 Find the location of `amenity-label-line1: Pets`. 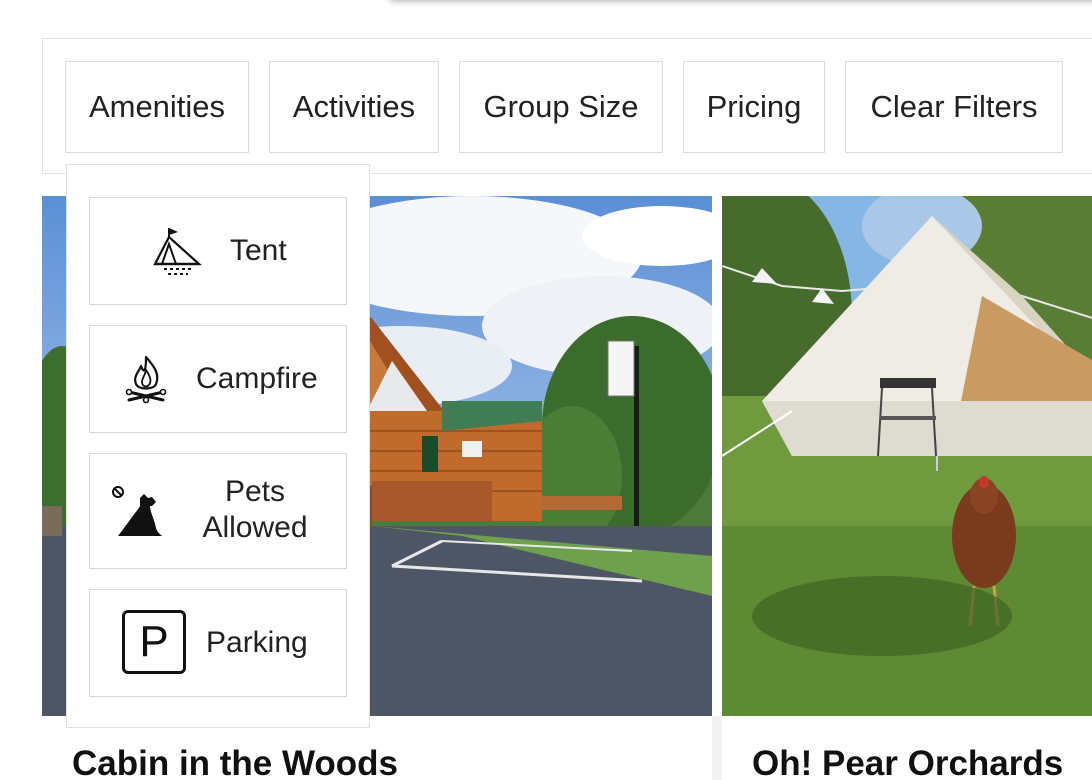

amenity-label-line1: Pets is located at coordinates (255, 491).